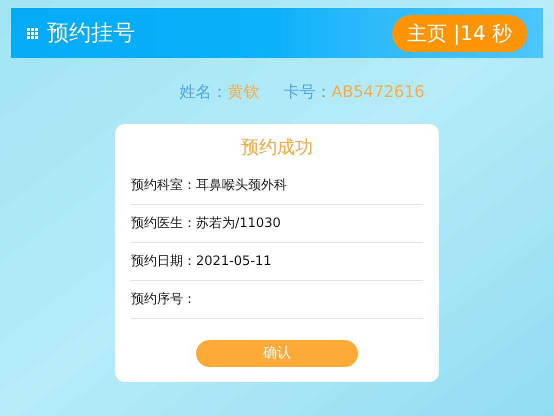 This screenshot has height=416, width=554. I want to click on field-label: 预约科室：, so click(163, 185).